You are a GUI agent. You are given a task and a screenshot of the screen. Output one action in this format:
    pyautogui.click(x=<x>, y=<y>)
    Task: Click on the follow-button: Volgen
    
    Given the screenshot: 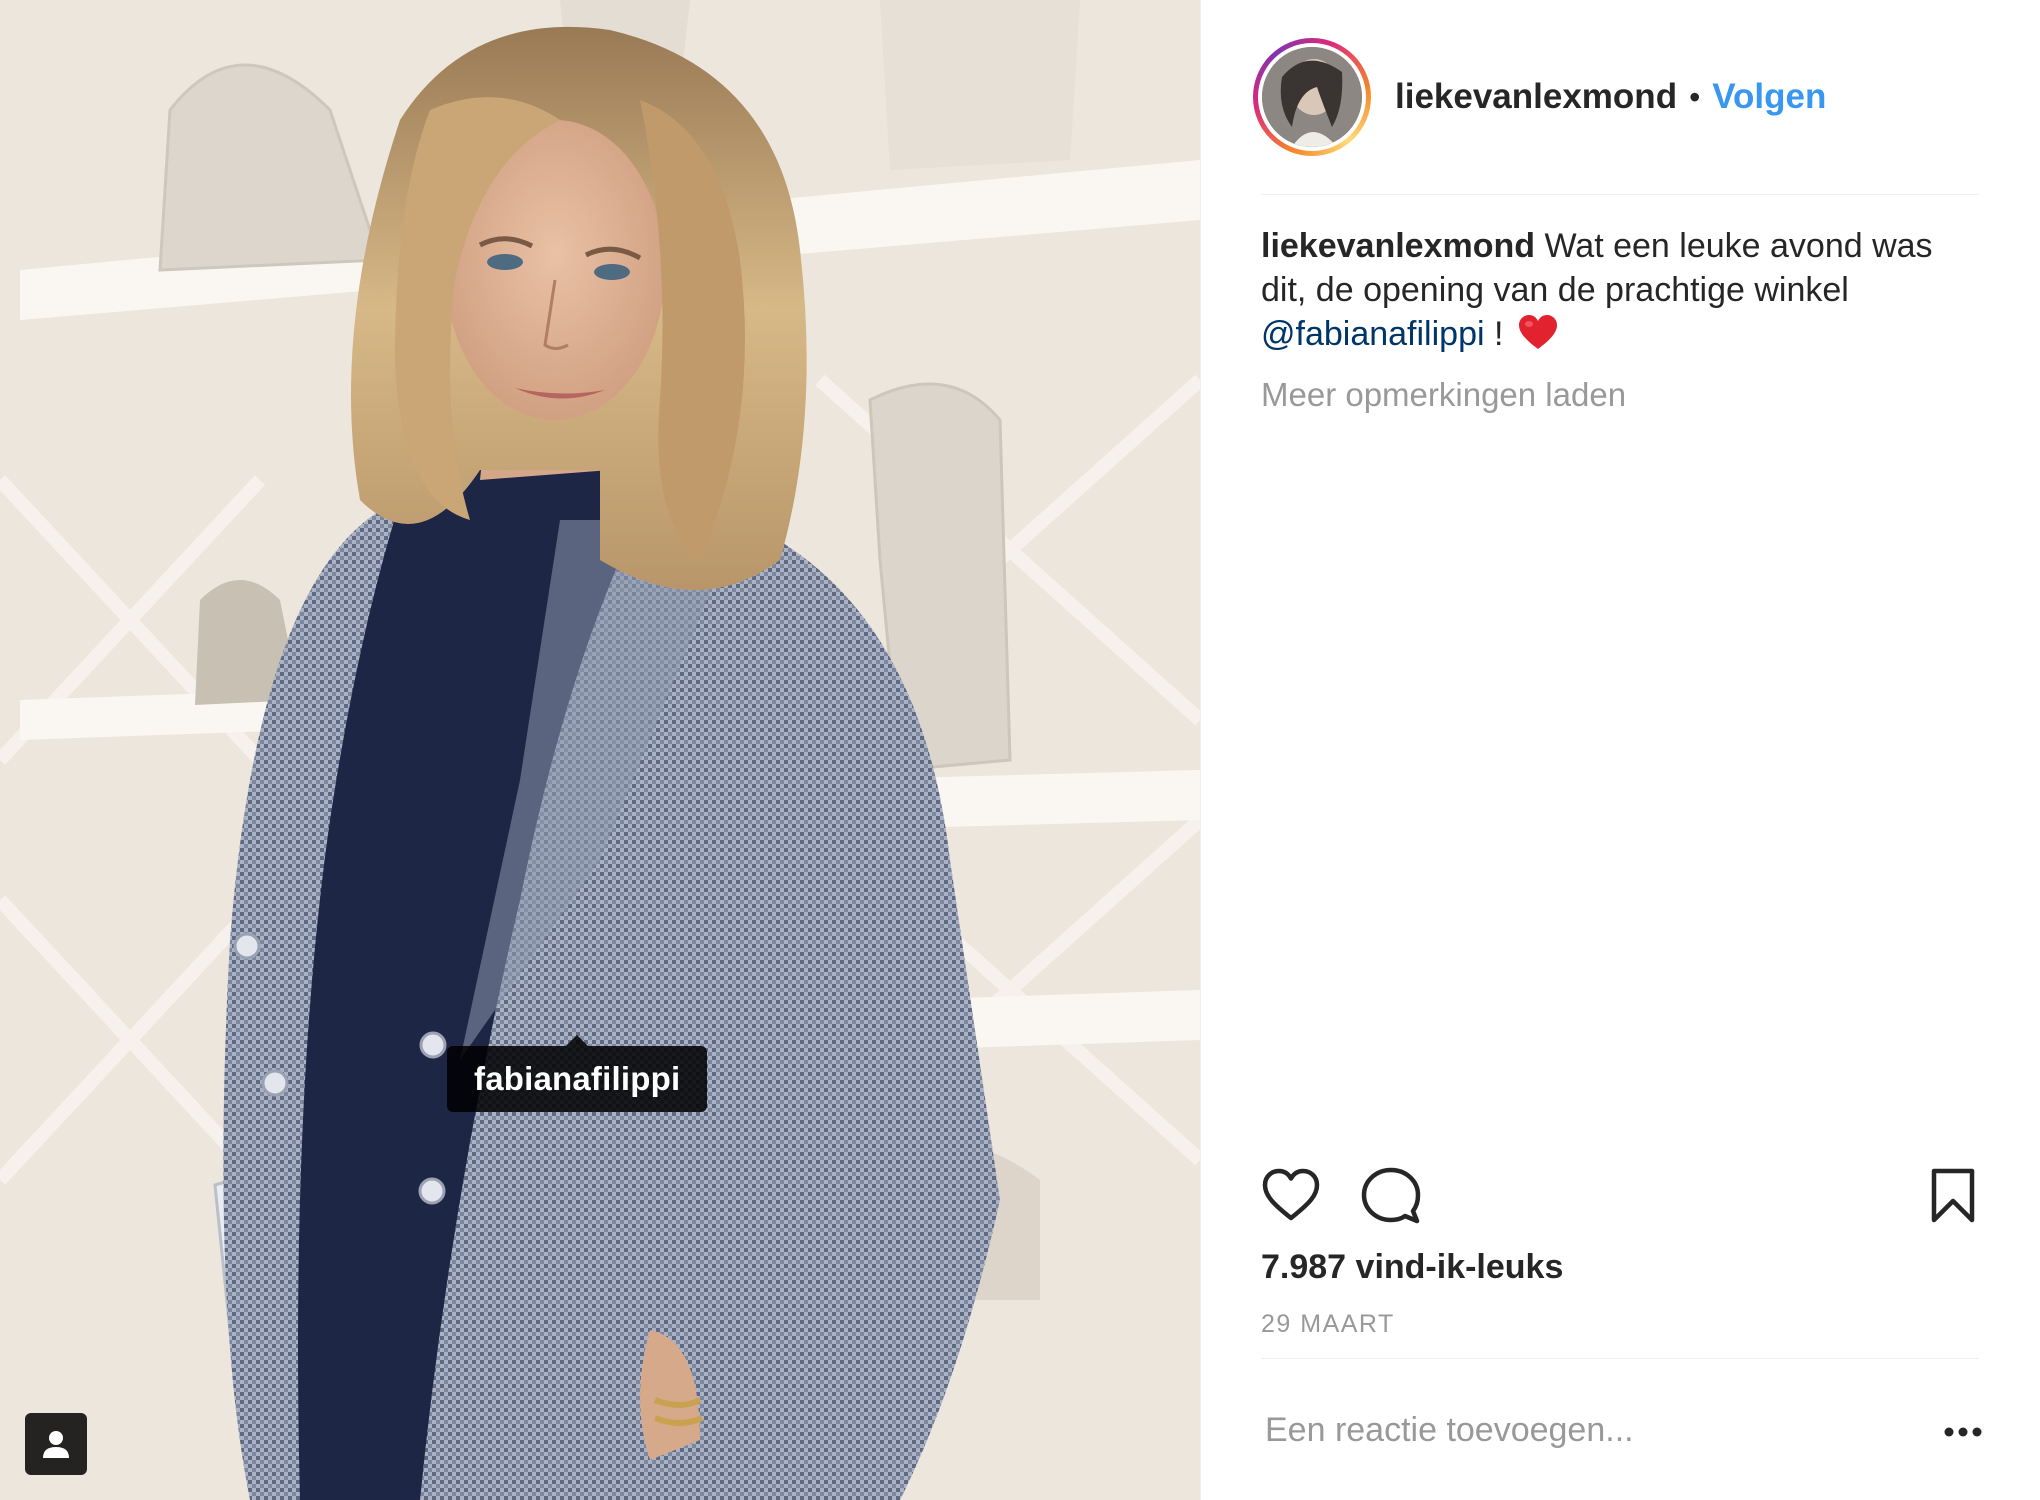 What is the action you would take?
    pyautogui.click(x=1769, y=97)
    